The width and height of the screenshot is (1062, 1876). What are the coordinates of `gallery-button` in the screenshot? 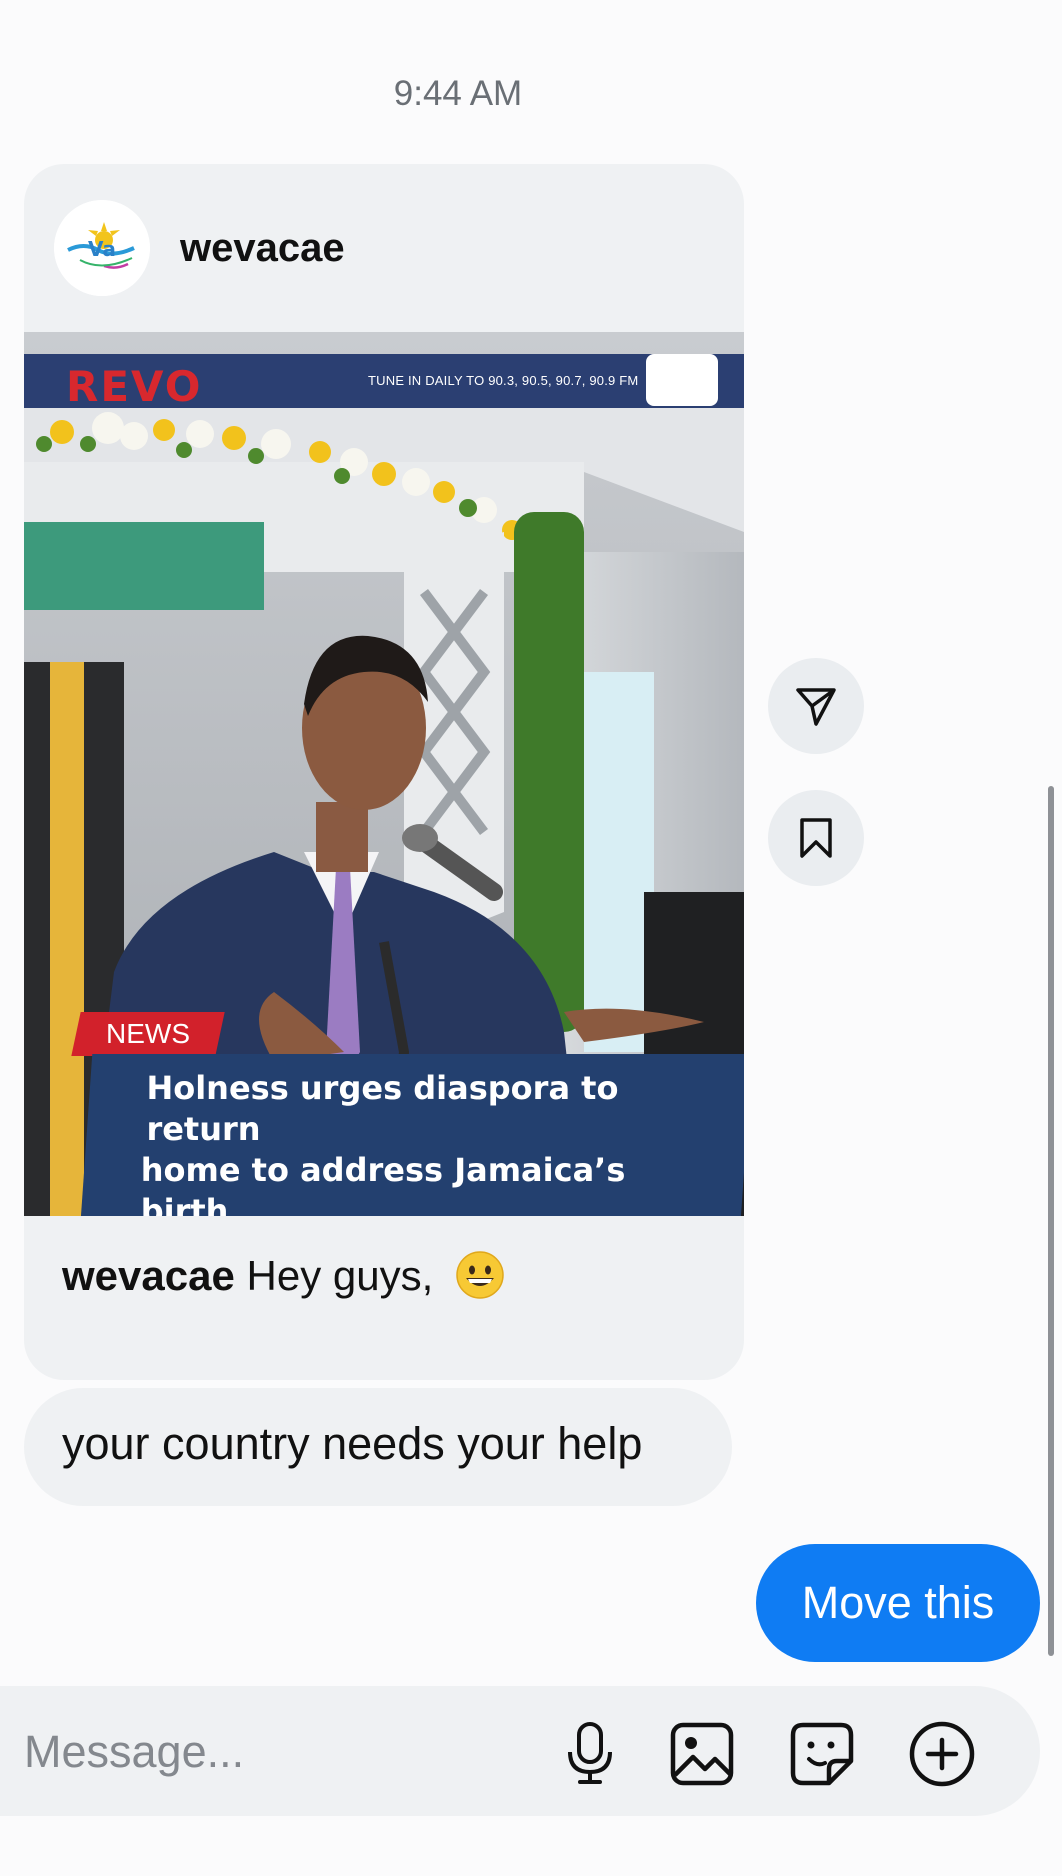 It's located at (702, 1754).